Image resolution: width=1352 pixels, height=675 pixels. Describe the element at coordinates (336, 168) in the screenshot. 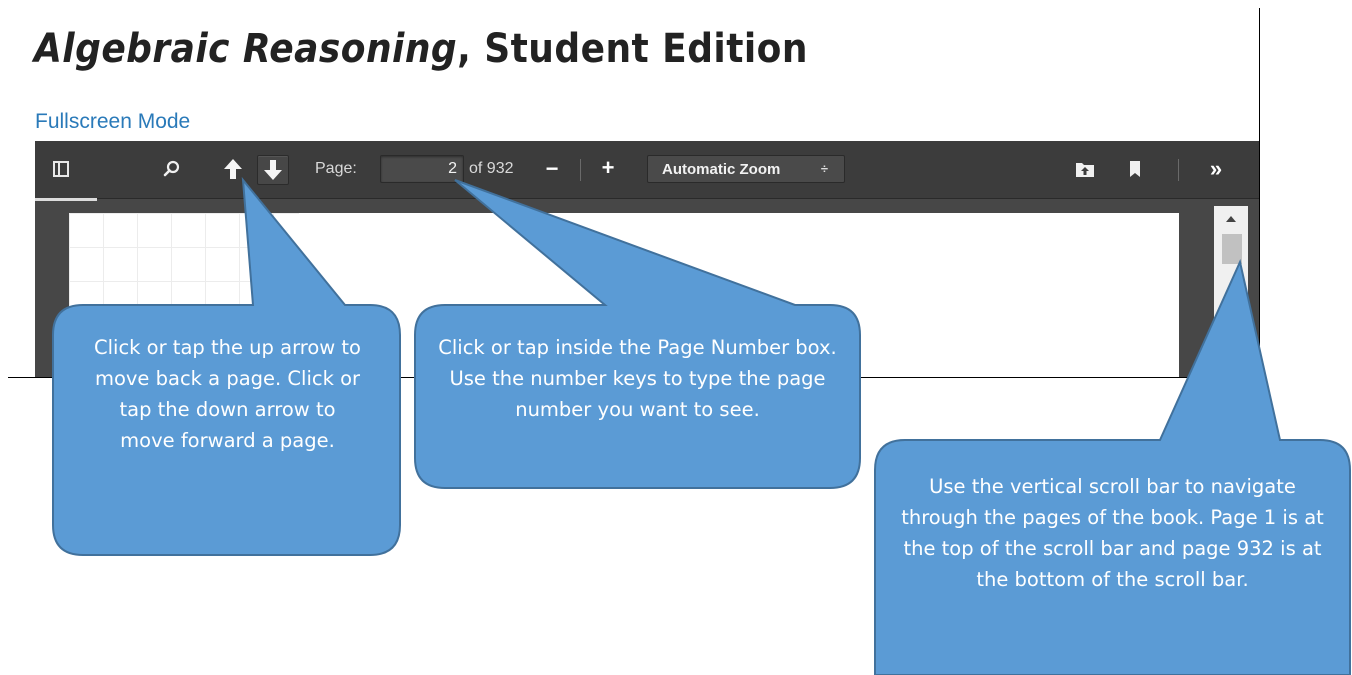

I see `page-label: Page:` at that location.